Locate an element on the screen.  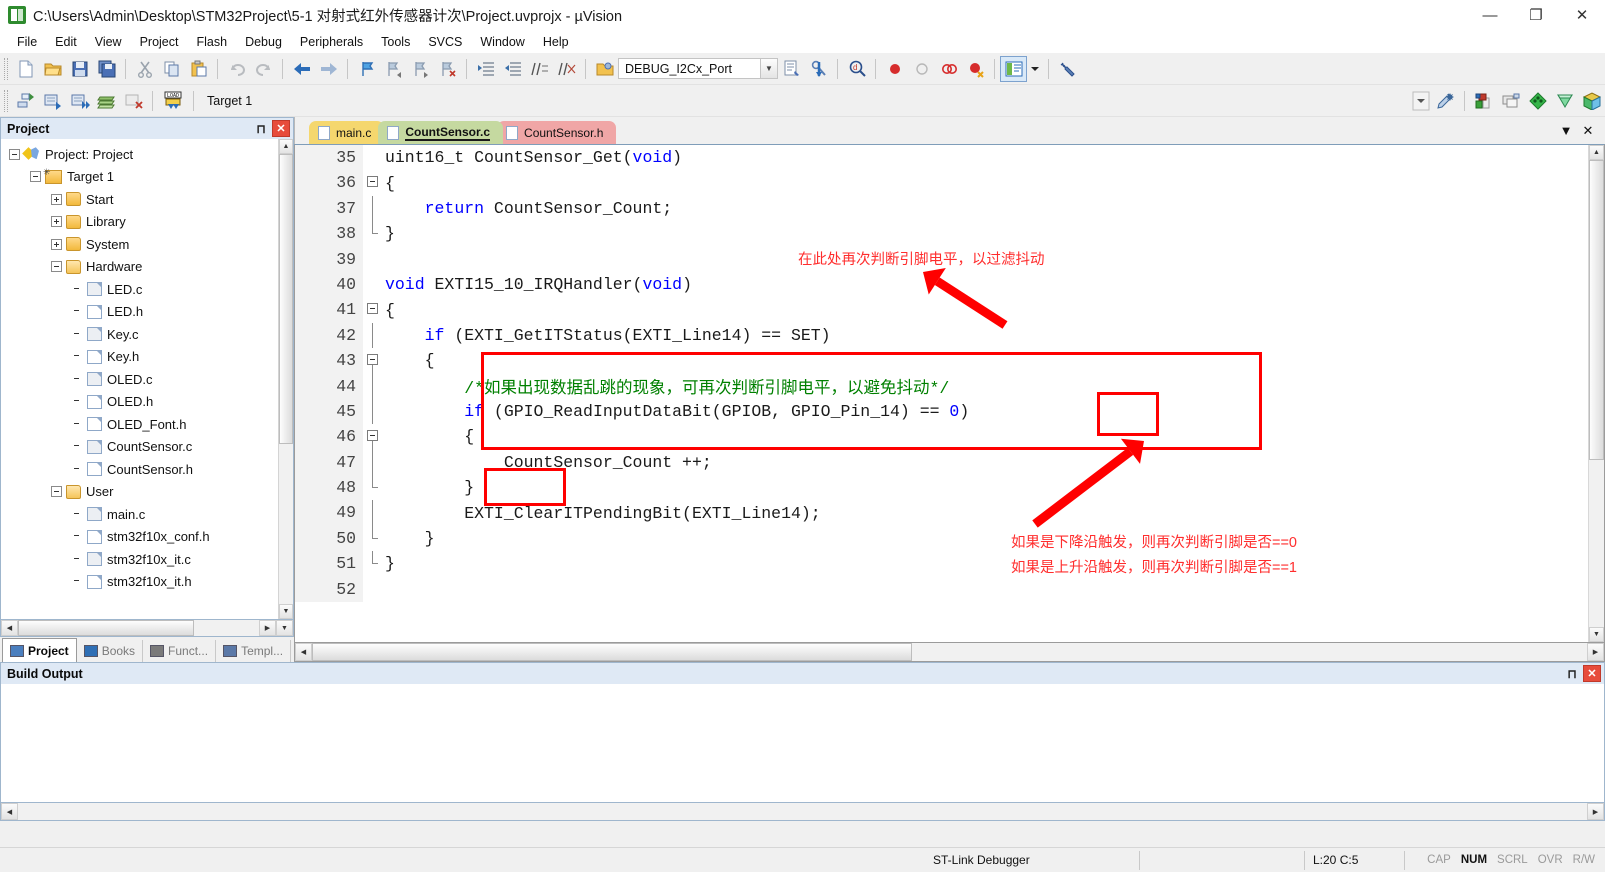
redo-icon is located at coordinates (263, 69).